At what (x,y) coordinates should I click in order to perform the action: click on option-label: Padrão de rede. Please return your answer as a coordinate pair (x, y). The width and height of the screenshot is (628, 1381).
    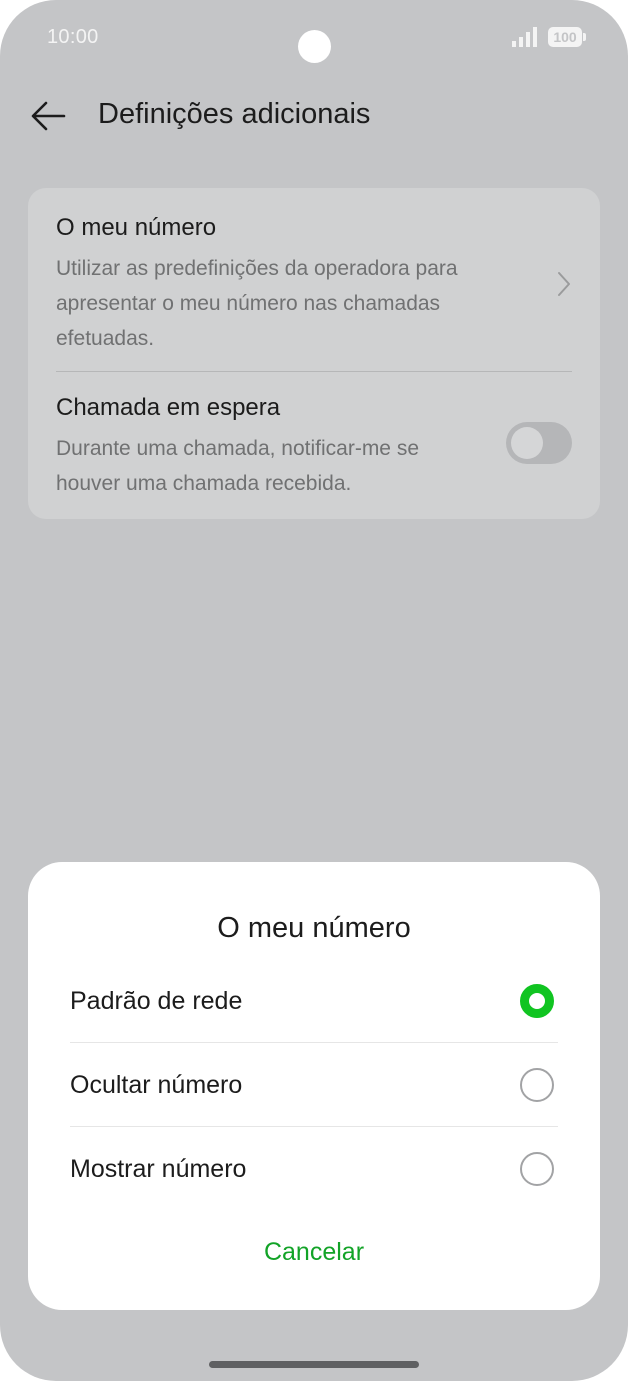
    Looking at the image, I should click on (156, 1001).